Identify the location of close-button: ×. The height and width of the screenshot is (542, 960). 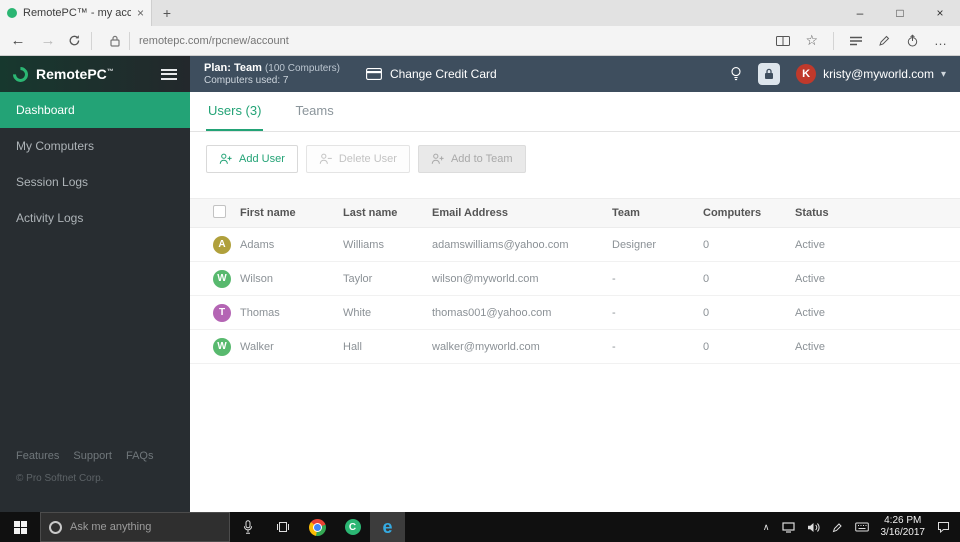
(940, 13).